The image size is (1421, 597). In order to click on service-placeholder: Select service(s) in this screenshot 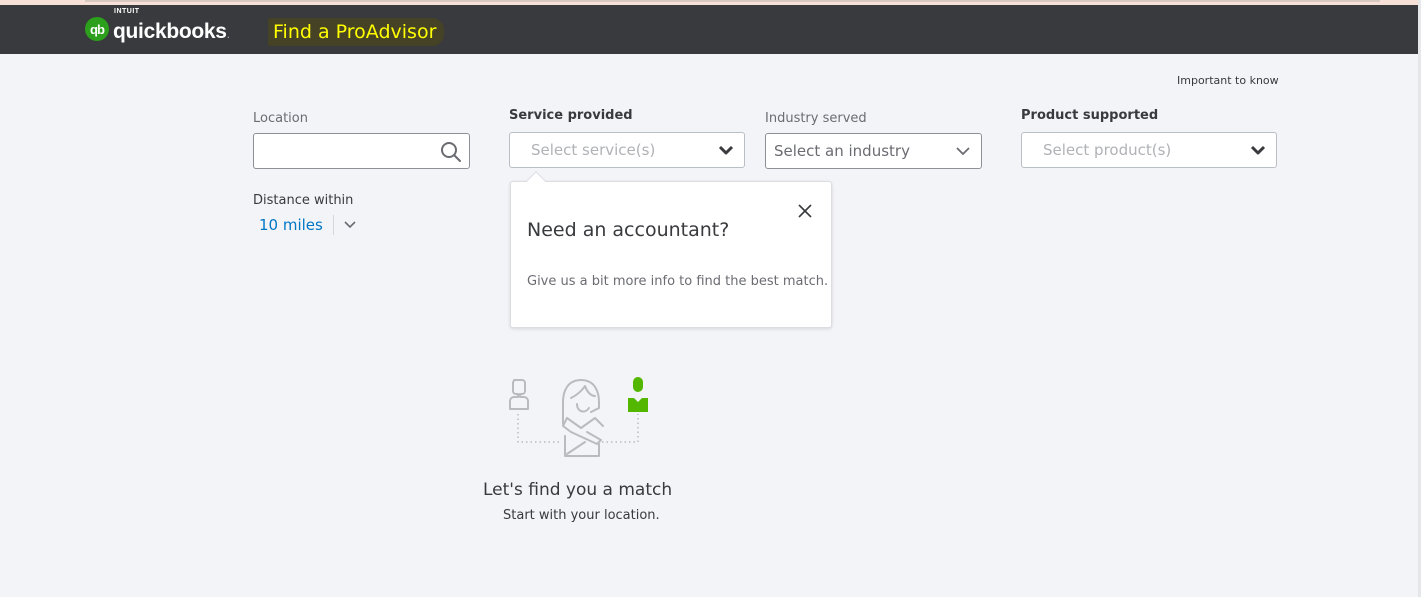, I will do `click(593, 150)`.